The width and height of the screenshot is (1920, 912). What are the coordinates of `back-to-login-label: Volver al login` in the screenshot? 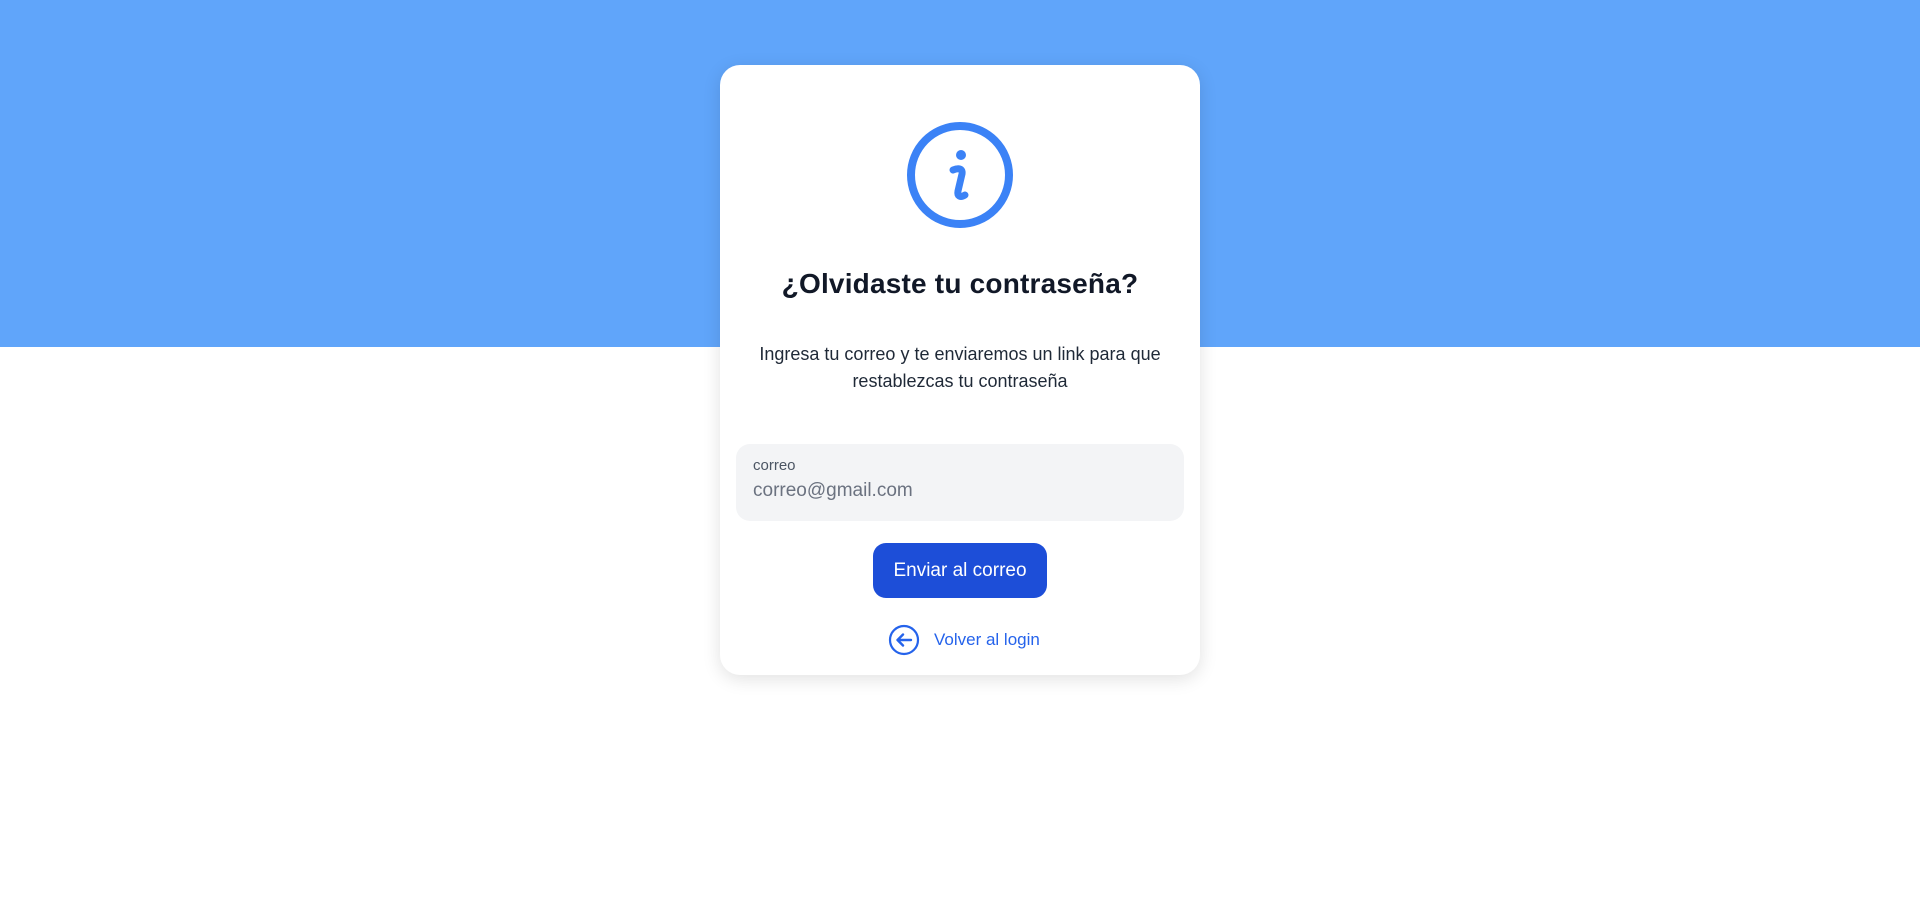 It's located at (987, 639).